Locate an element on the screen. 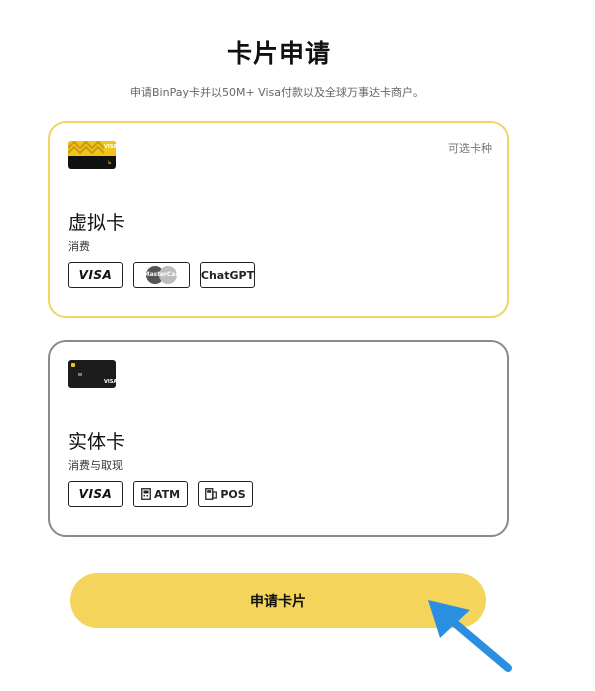 Image resolution: width=595 pixels, height=691 pixels. page-title: 卡片申请 is located at coordinates (278, 53).